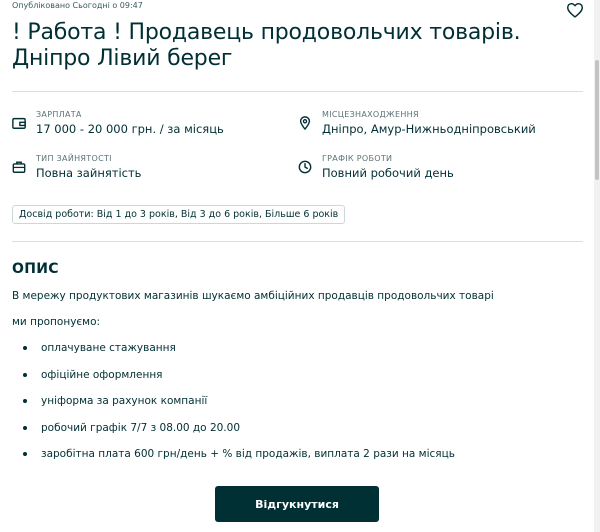 This screenshot has height=532, width=600. I want to click on employment-value: Повна зайнятість, so click(89, 173).